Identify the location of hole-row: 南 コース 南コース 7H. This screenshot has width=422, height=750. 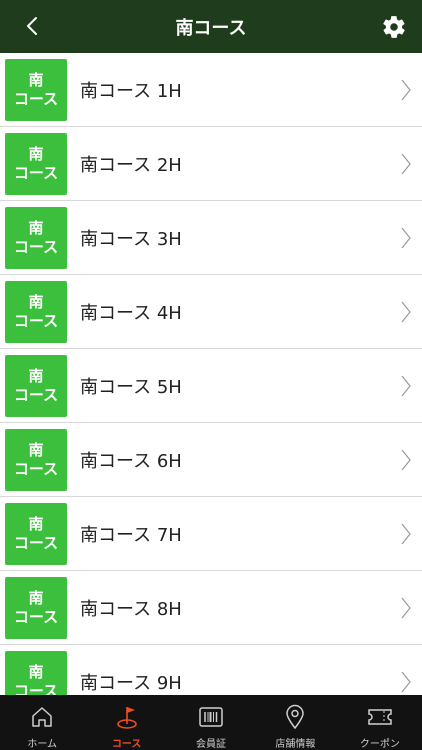
(211, 534).